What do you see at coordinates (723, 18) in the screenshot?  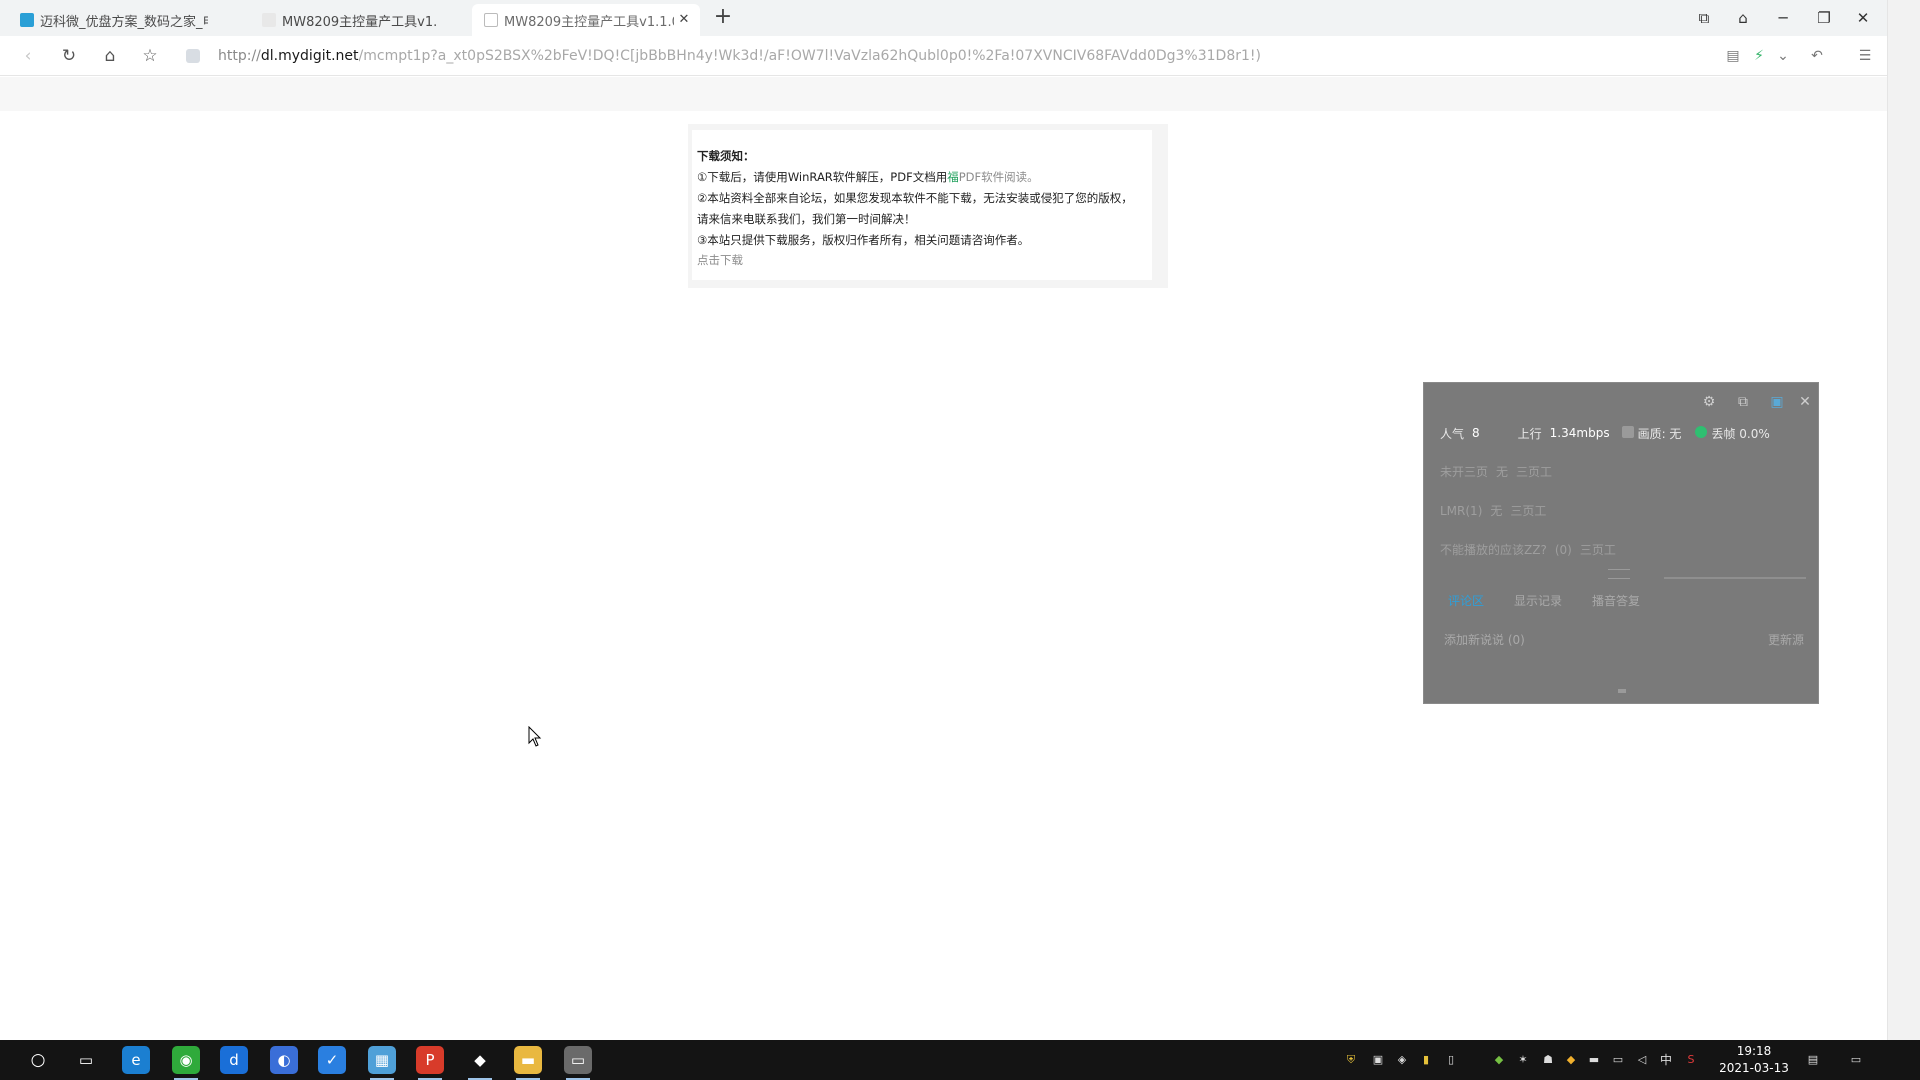 I see `new-tab-button: +` at bounding box center [723, 18].